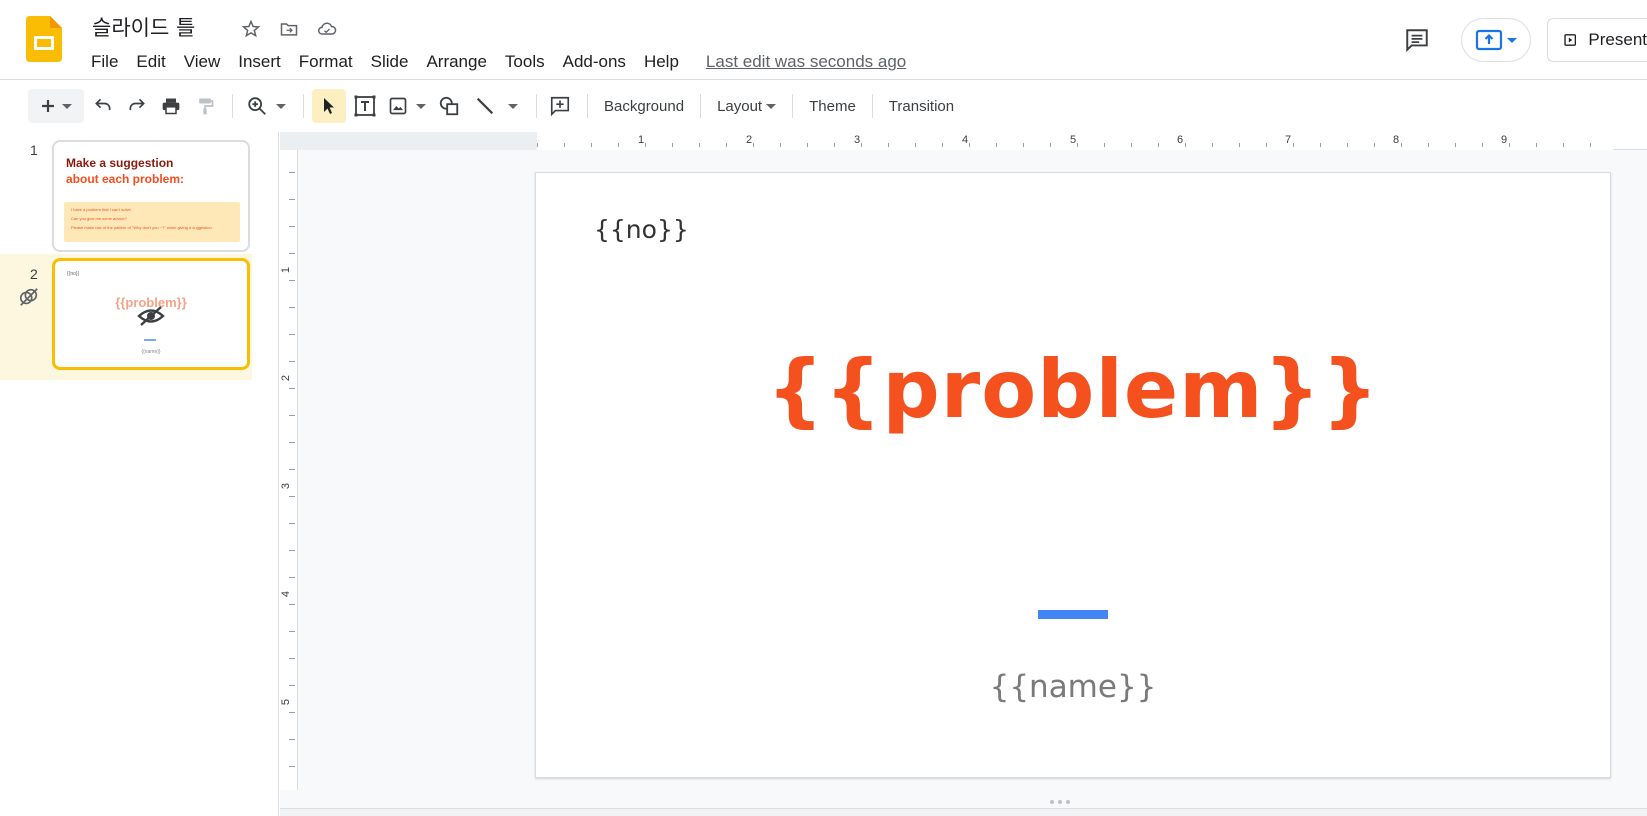  I want to click on menu-addons: Add-ons, so click(594, 62).